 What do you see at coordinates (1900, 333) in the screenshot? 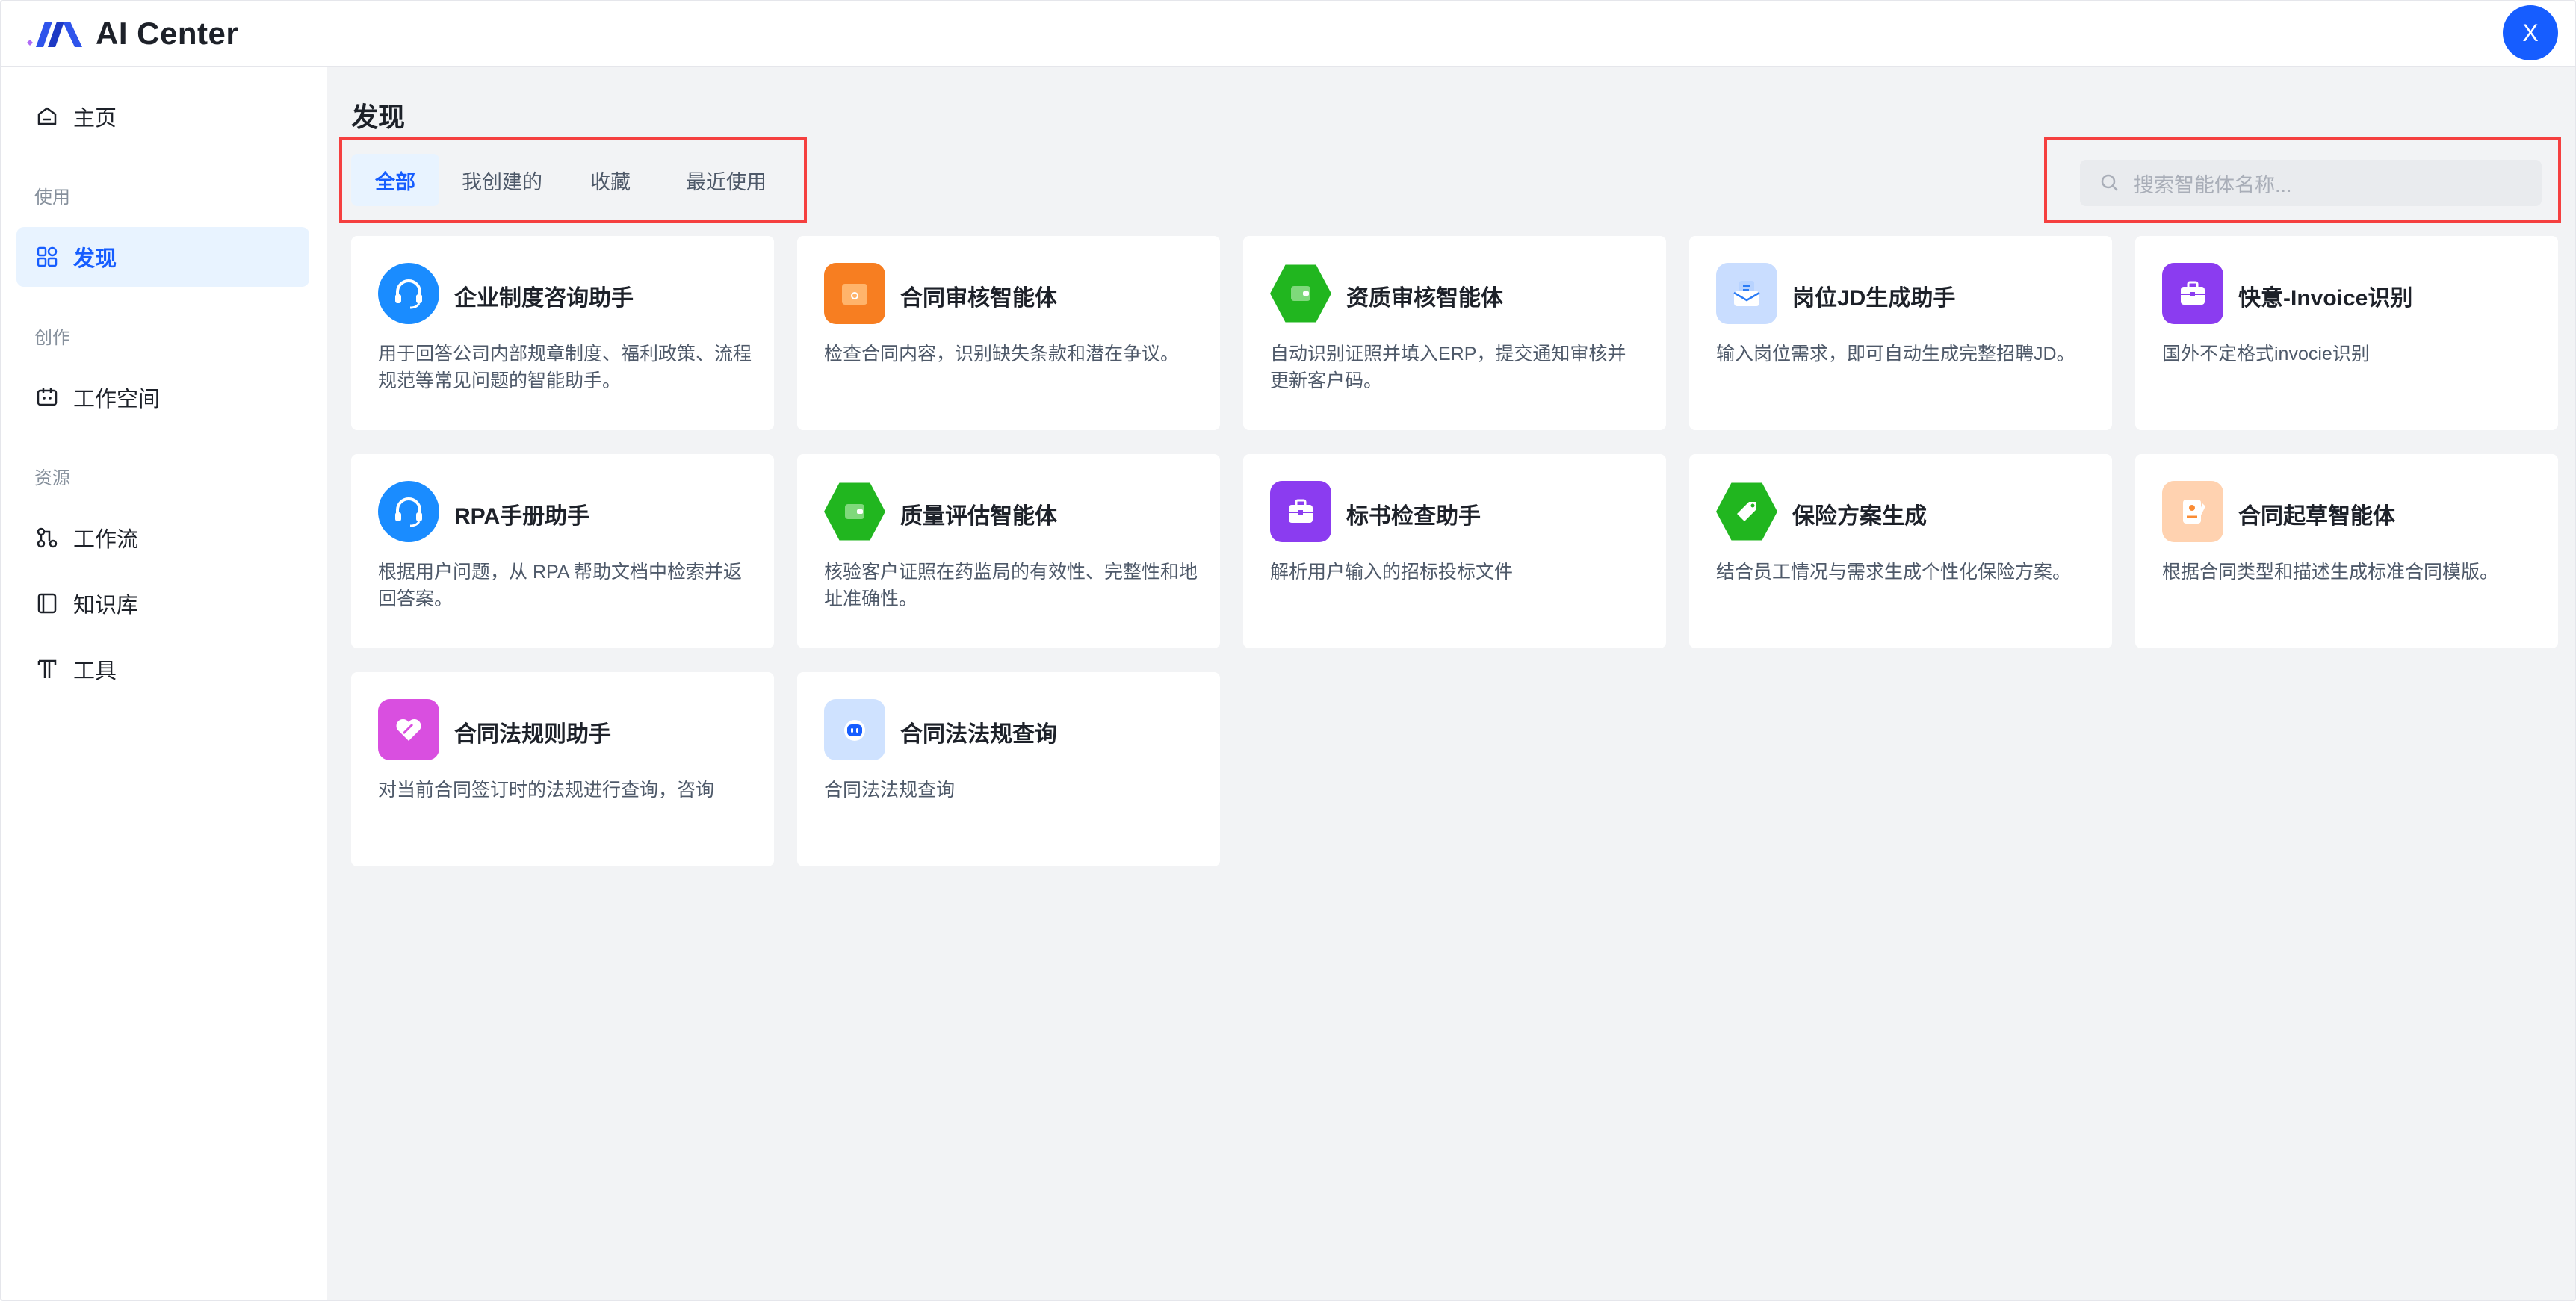
I see `agent-card: 岗位JD生成助手输入岗位需求，即可自动生成完整招聘JD。` at bounding box center [1900, 333].